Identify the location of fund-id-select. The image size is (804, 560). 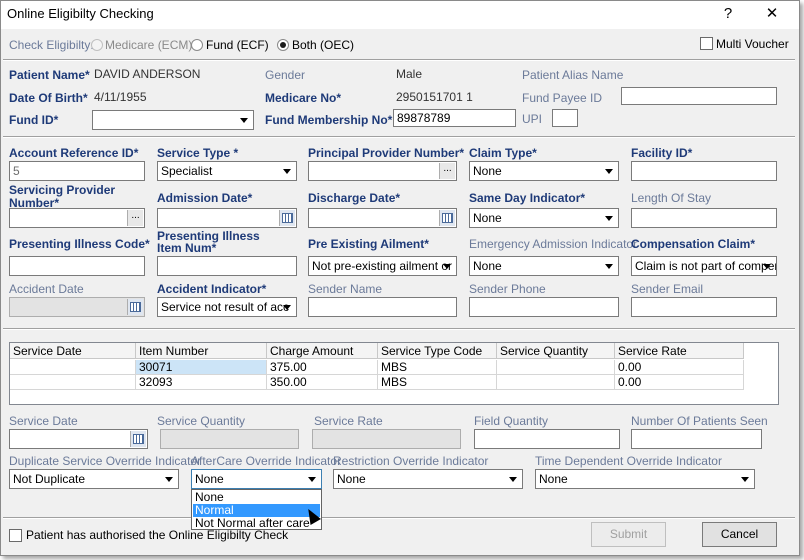
(173, 120).